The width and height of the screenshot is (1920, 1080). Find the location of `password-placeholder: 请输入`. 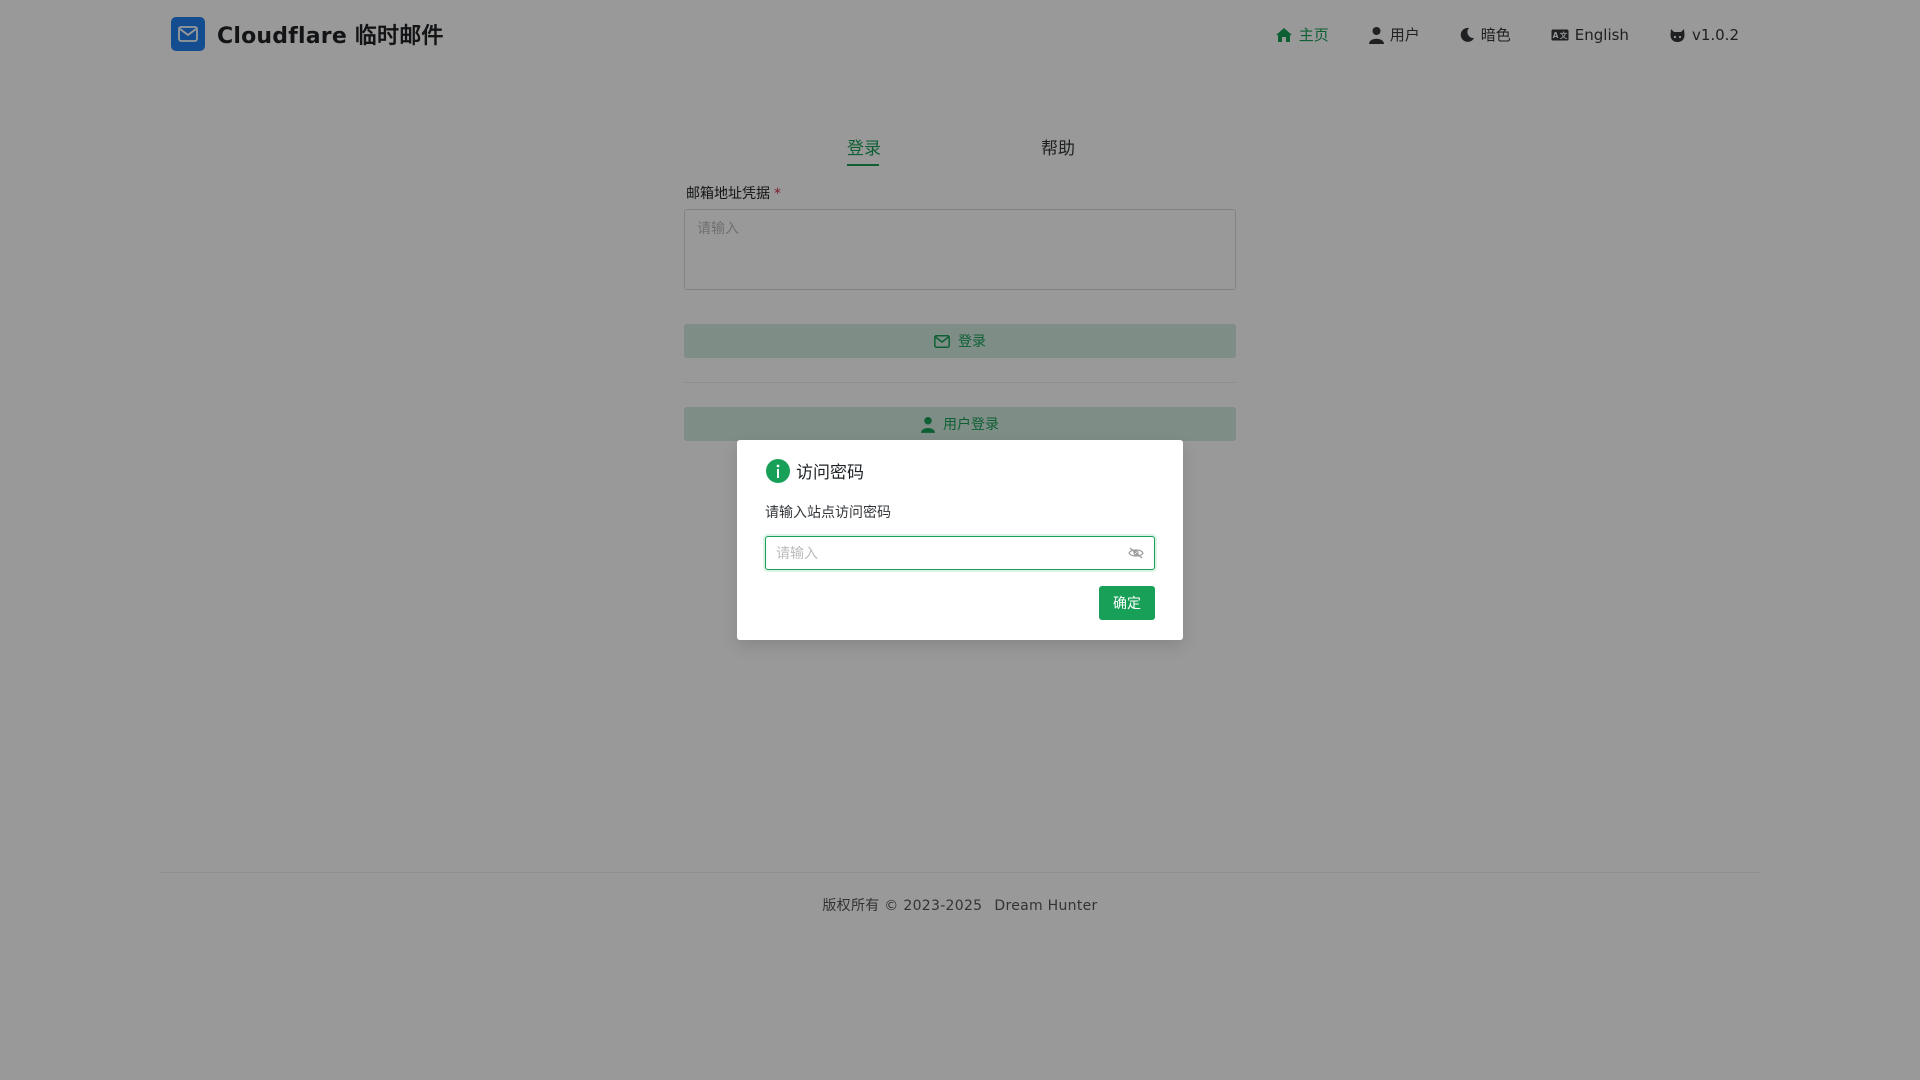

password-placeholder: 请输入 is located at coordinates (797, 554).